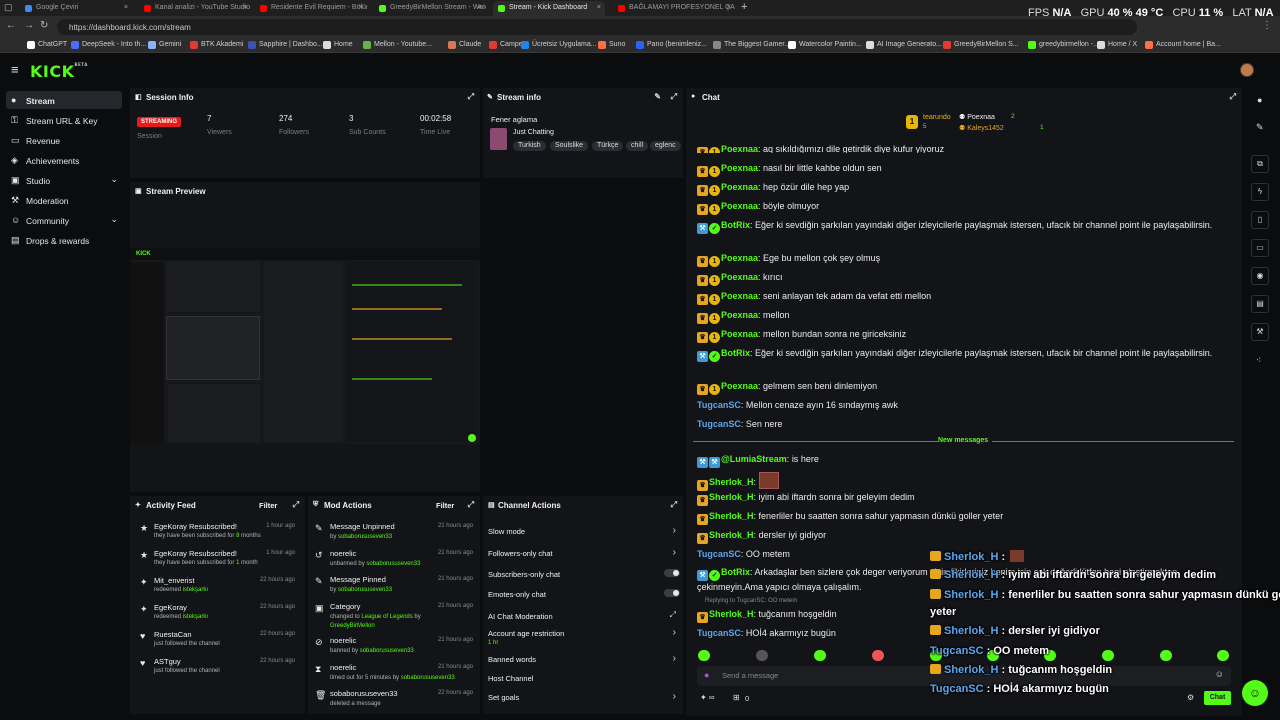 The image size is (1280, 720). What do you see at coordinates (1258, 360) in the screenshot?
I see `apps-icon: ⁖` at bounding box center [1258, 360].